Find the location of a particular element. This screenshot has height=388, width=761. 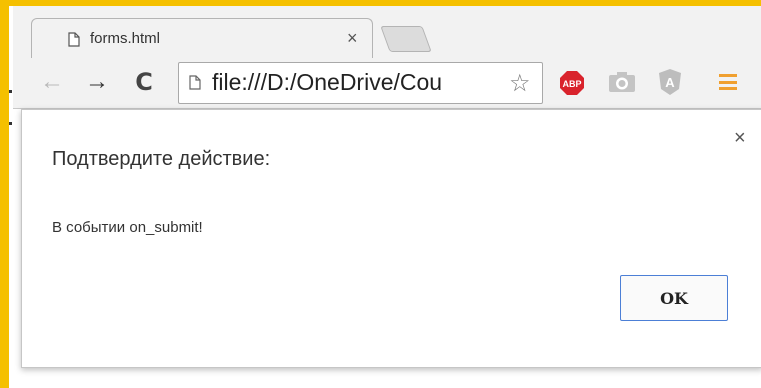

reload-icon: C is located at coordinates (144, 82).